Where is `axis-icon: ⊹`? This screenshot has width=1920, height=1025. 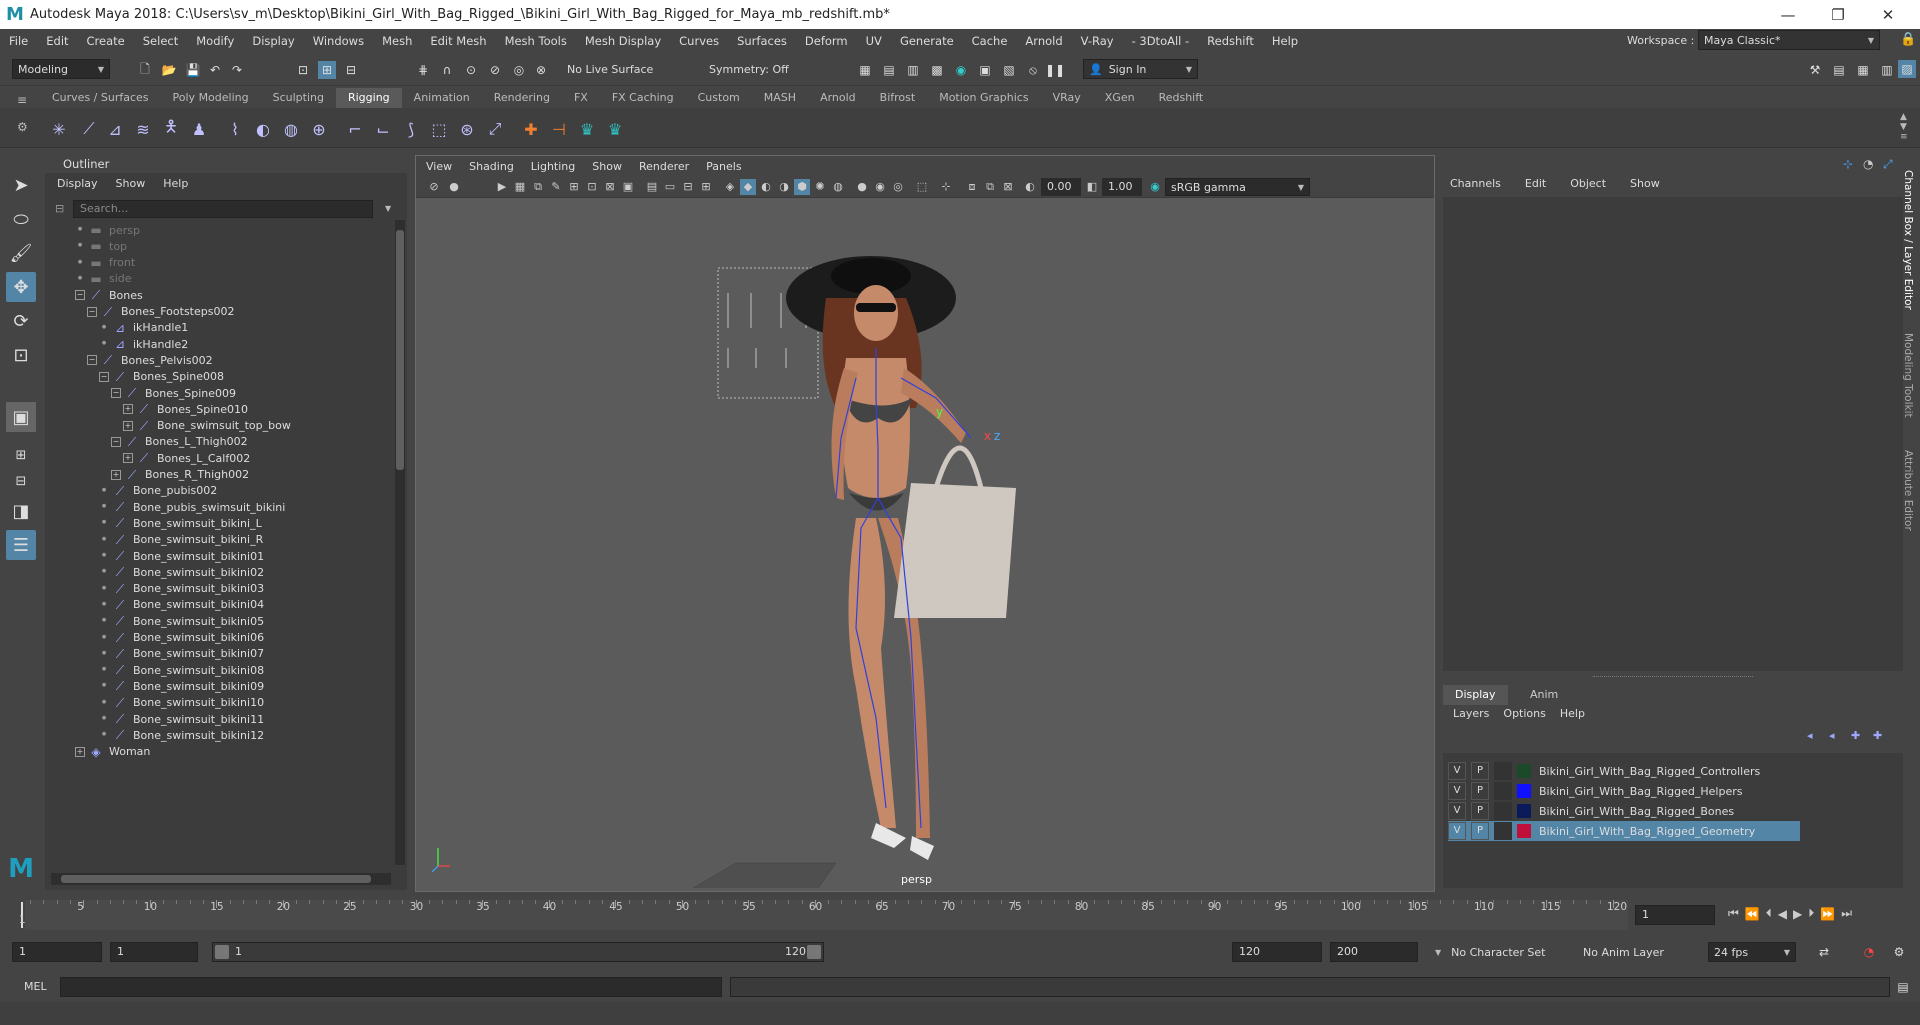
axis-icon: ⊹ is located at coordinates (1848, 164).